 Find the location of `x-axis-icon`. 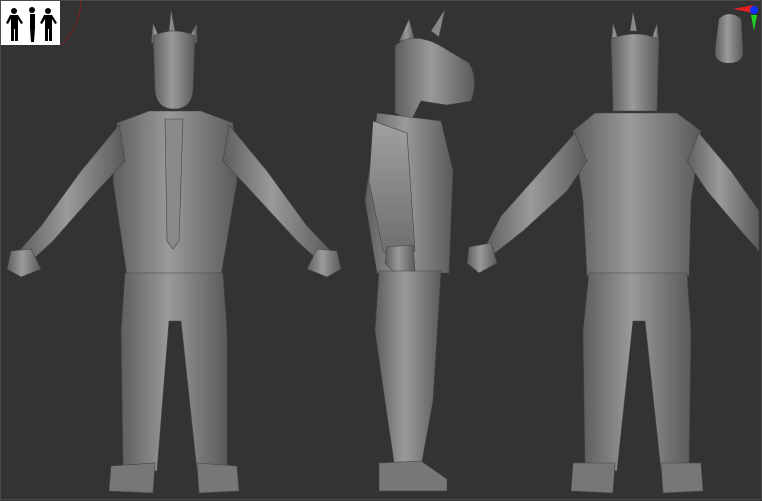

x-axis-icon is located at coordinates (743, 9).